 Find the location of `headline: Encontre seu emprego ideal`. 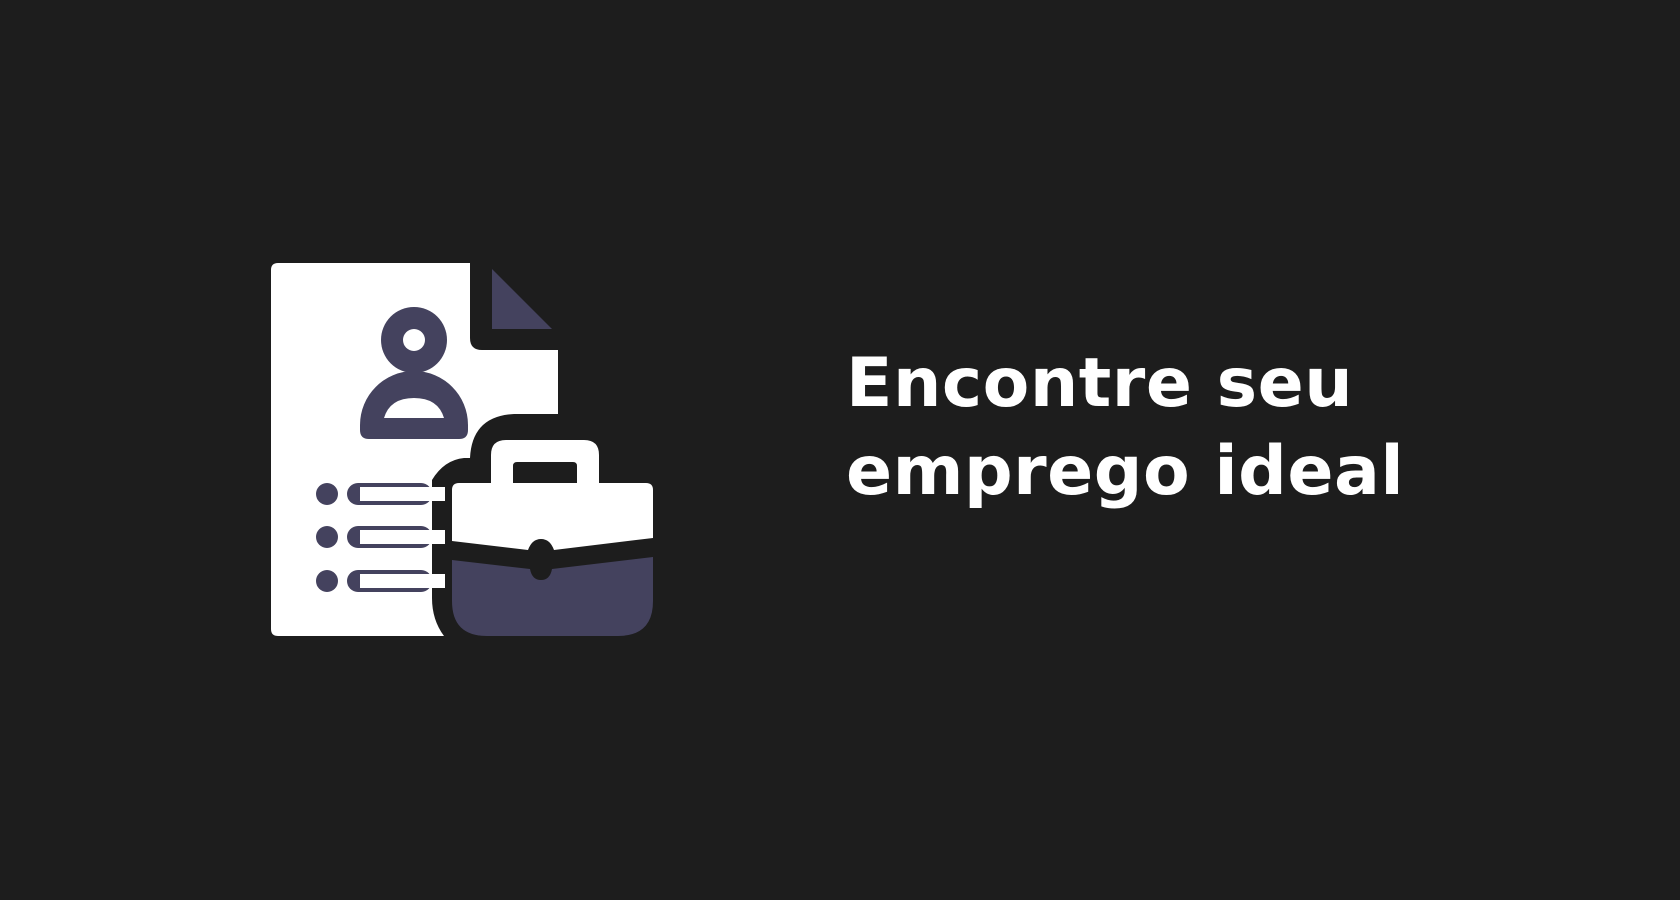

headline: Encontre seu emprego ideal is located at coordinates (1126, 428).